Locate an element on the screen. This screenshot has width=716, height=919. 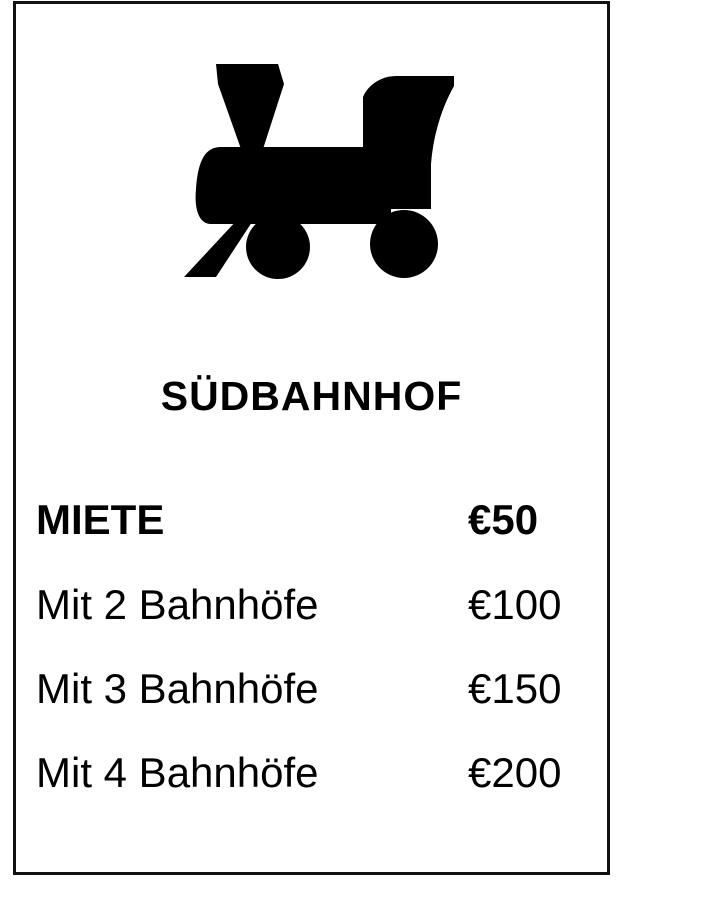
rent-value: €200 is located at coordinates (515, 772).